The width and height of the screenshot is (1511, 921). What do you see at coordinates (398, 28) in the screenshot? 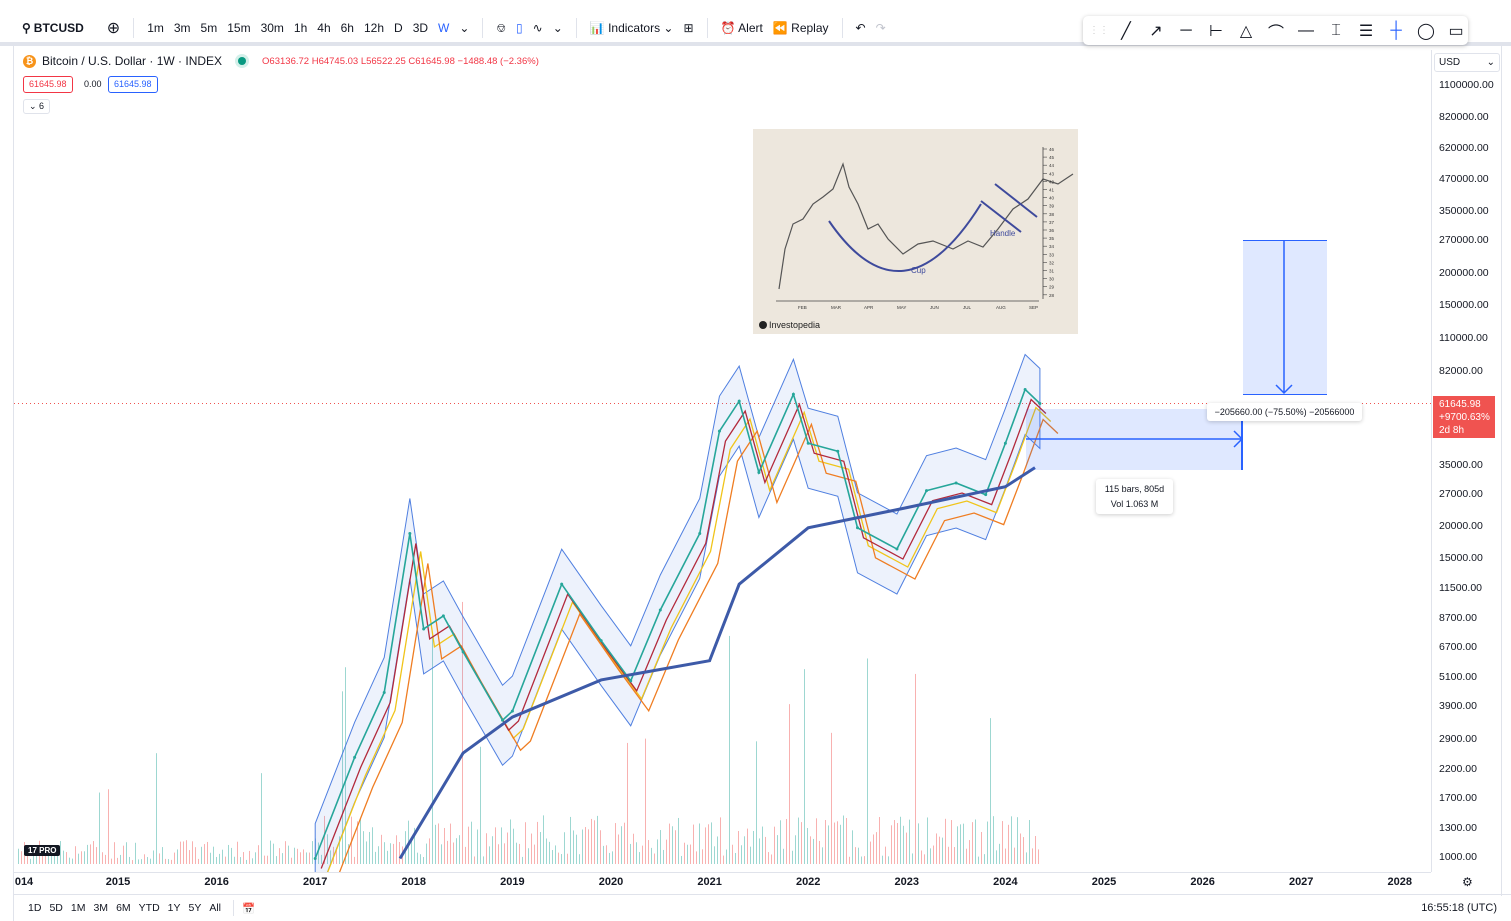
I see `interval-D: D` at bounding box center [398, 28].